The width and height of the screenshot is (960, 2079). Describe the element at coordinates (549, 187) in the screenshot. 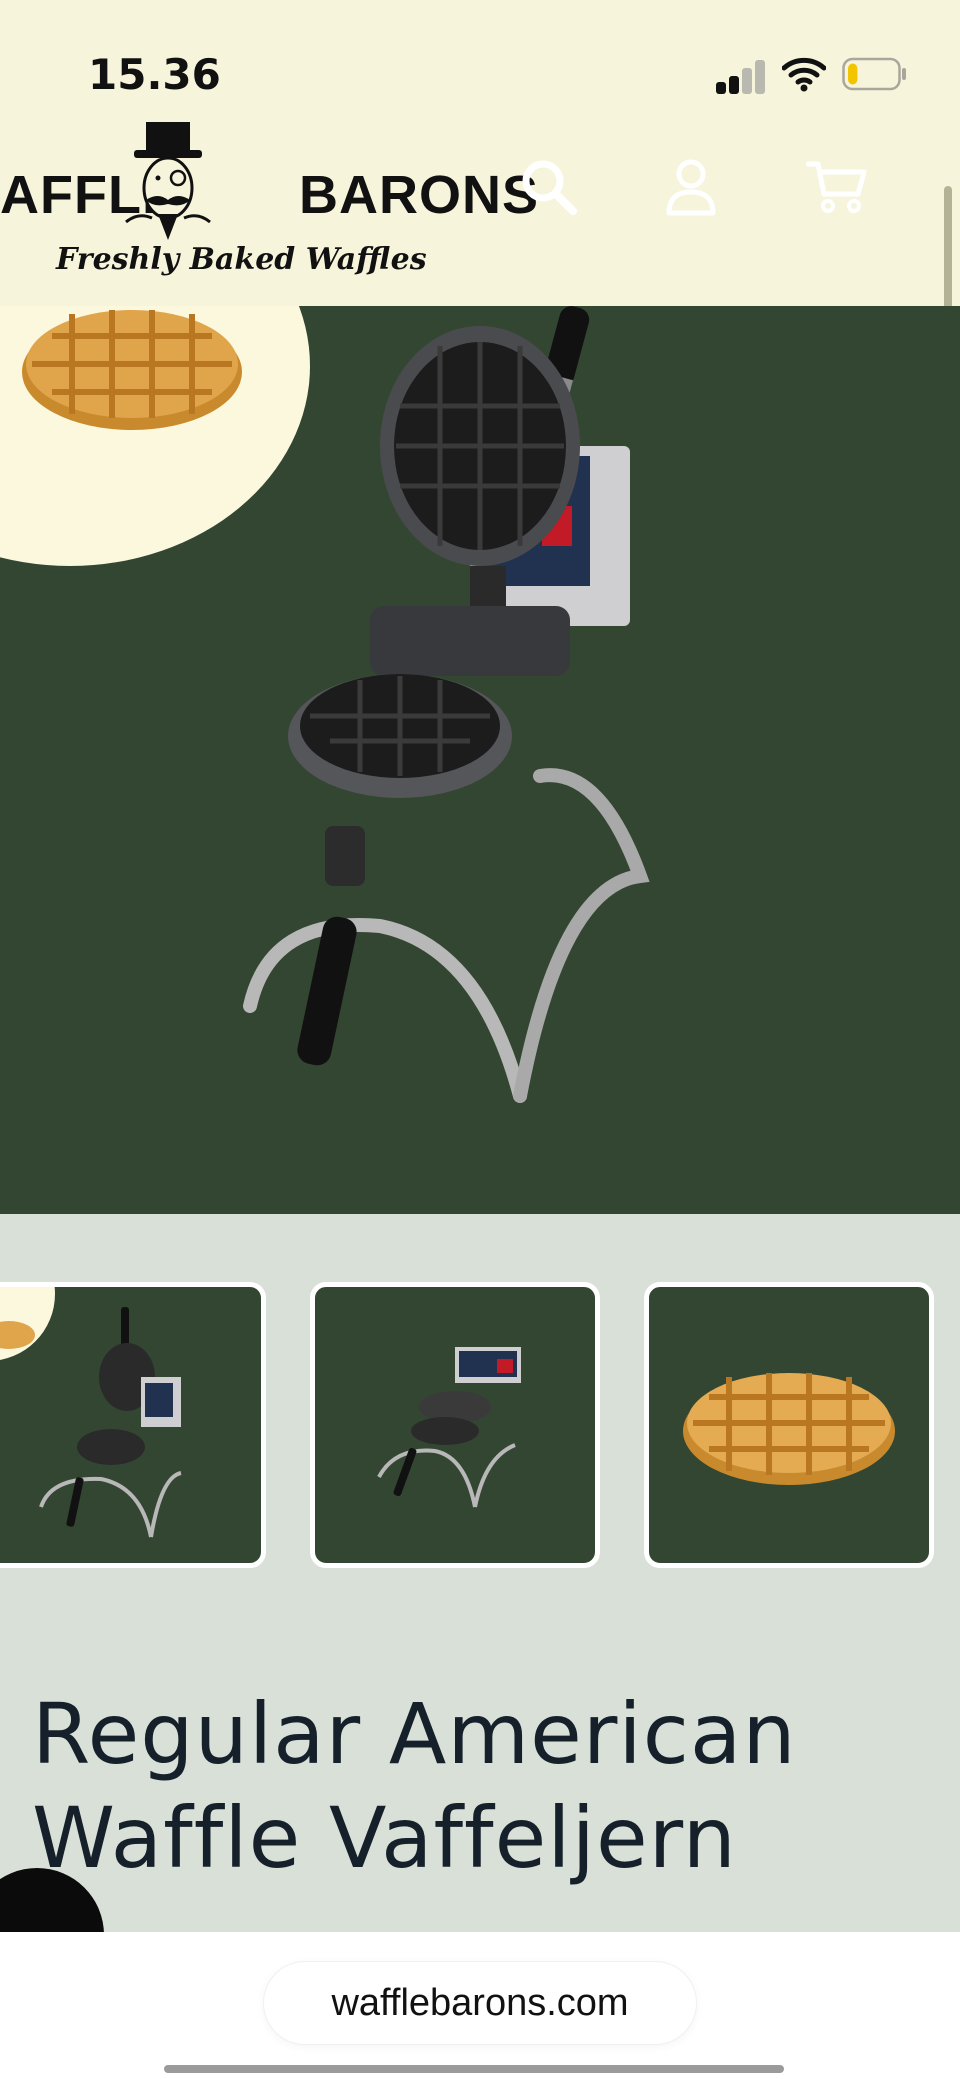

I see `search-icon` at that location.